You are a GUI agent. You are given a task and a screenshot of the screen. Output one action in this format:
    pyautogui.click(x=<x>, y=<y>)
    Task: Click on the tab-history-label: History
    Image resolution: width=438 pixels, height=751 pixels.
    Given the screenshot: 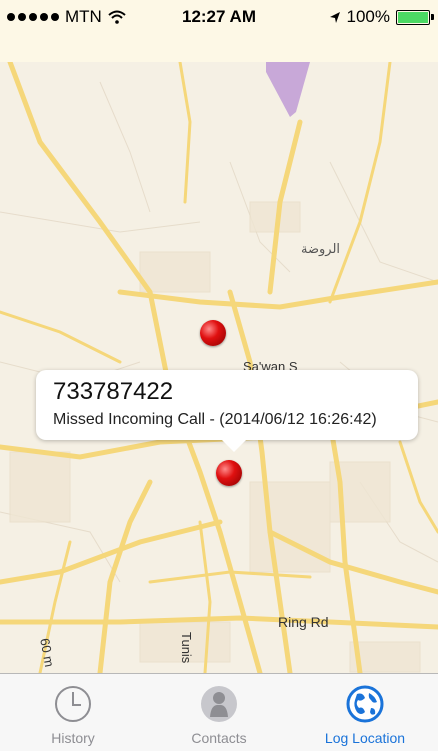 What is the action you would take?
    pyautogui.click(x=73, y=738)
    